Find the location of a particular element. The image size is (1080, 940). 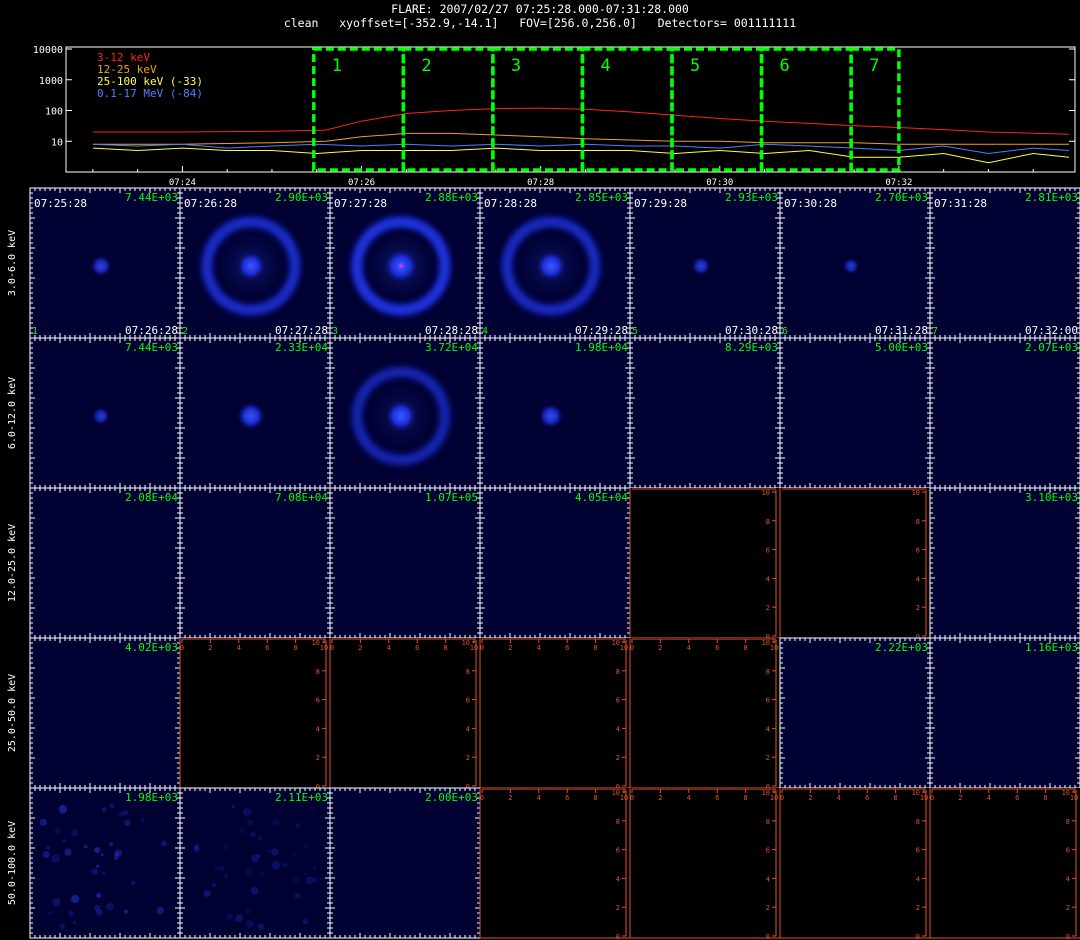

start-time-label: 07:30:28 is located at coordinates (810, 203).